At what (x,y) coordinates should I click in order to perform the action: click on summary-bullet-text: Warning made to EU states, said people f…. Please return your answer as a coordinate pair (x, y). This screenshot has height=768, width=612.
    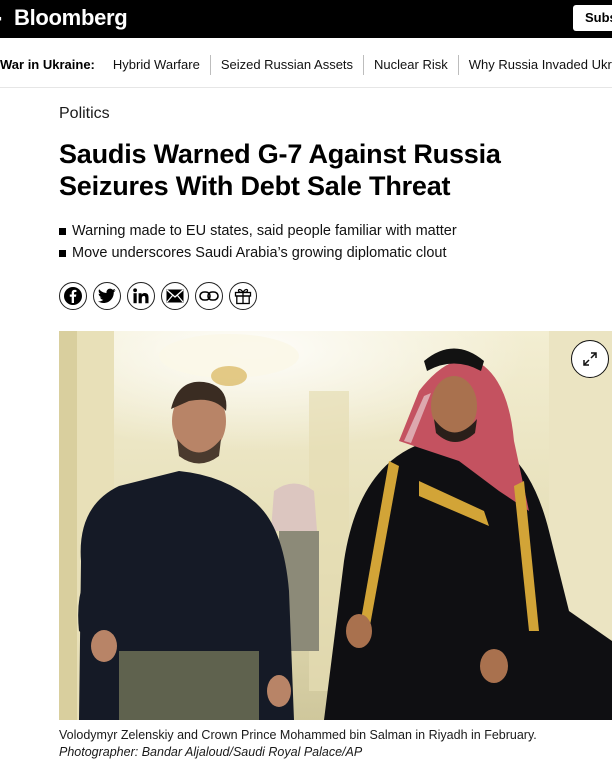
    Looking at the image, I should click on (264, 231).